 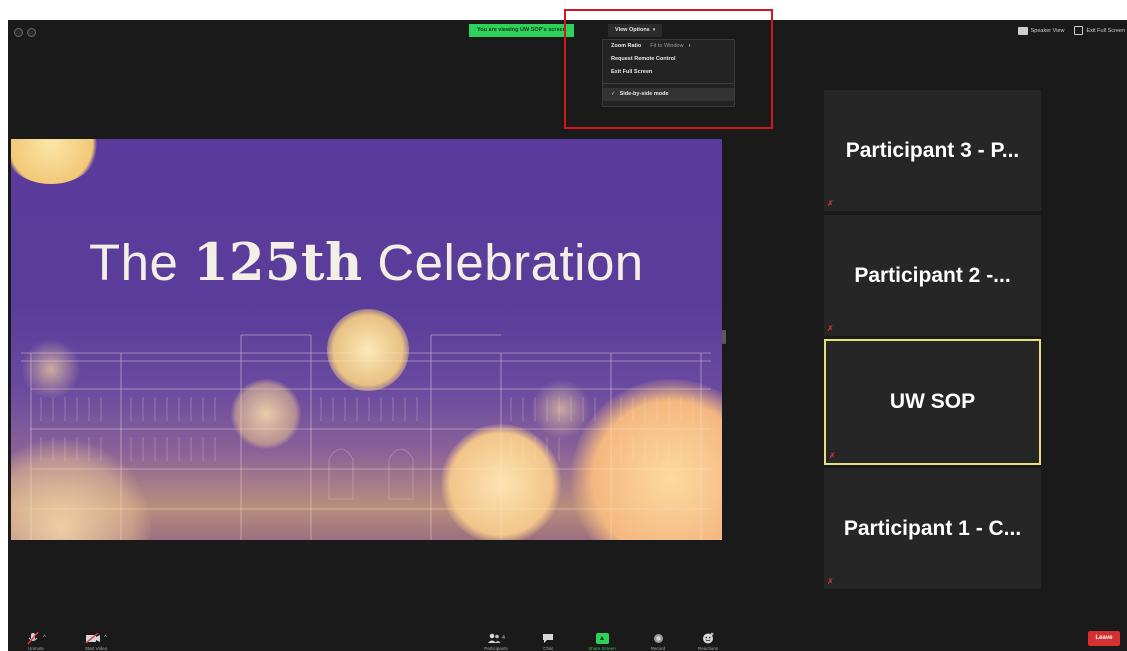 What do you see at coordinates (503, 638) in the screenshot?
I see `participants-count: 4` at bounding box center [503, 638].